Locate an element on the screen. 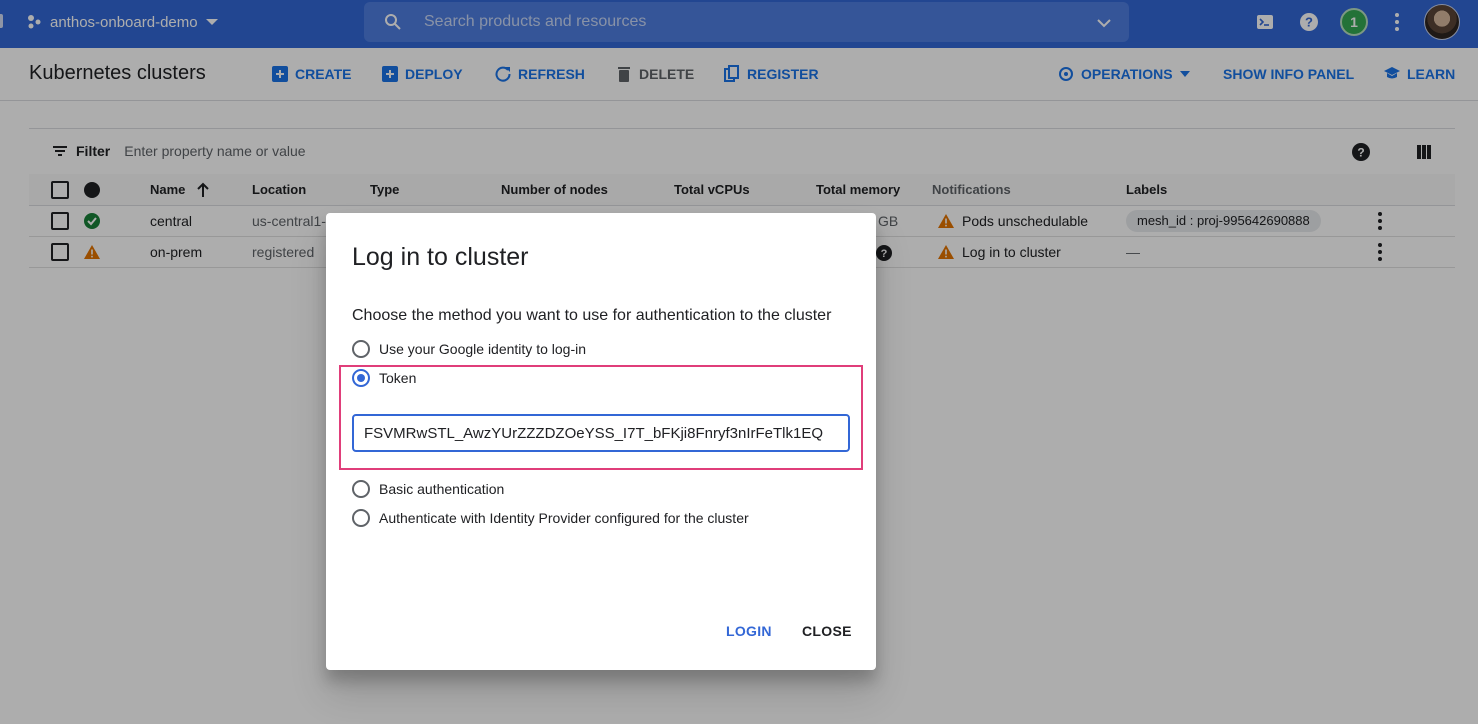  close-button: CLOSE is located at coordinates (827, 631).